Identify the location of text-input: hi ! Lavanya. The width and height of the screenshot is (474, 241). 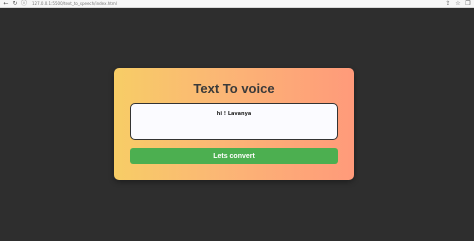
(234, 121).